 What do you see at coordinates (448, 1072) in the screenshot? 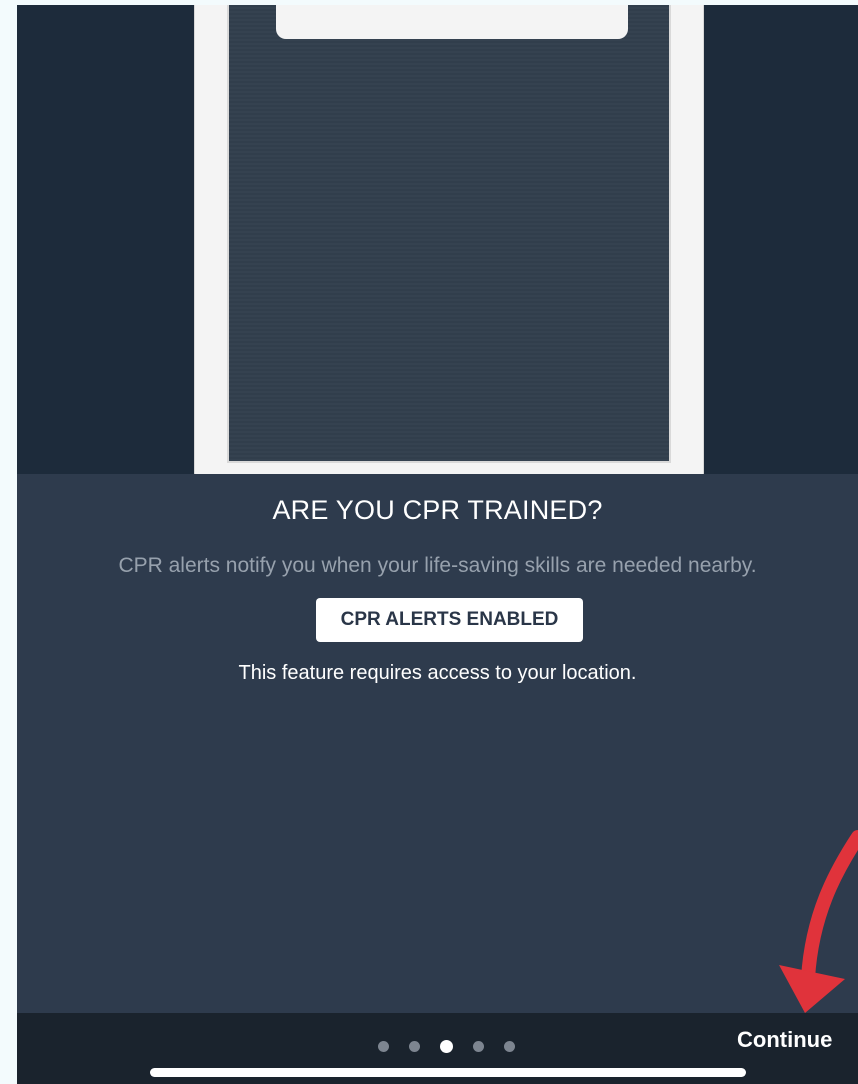
I see `home-indicator` at bounding box center [448, 1072].